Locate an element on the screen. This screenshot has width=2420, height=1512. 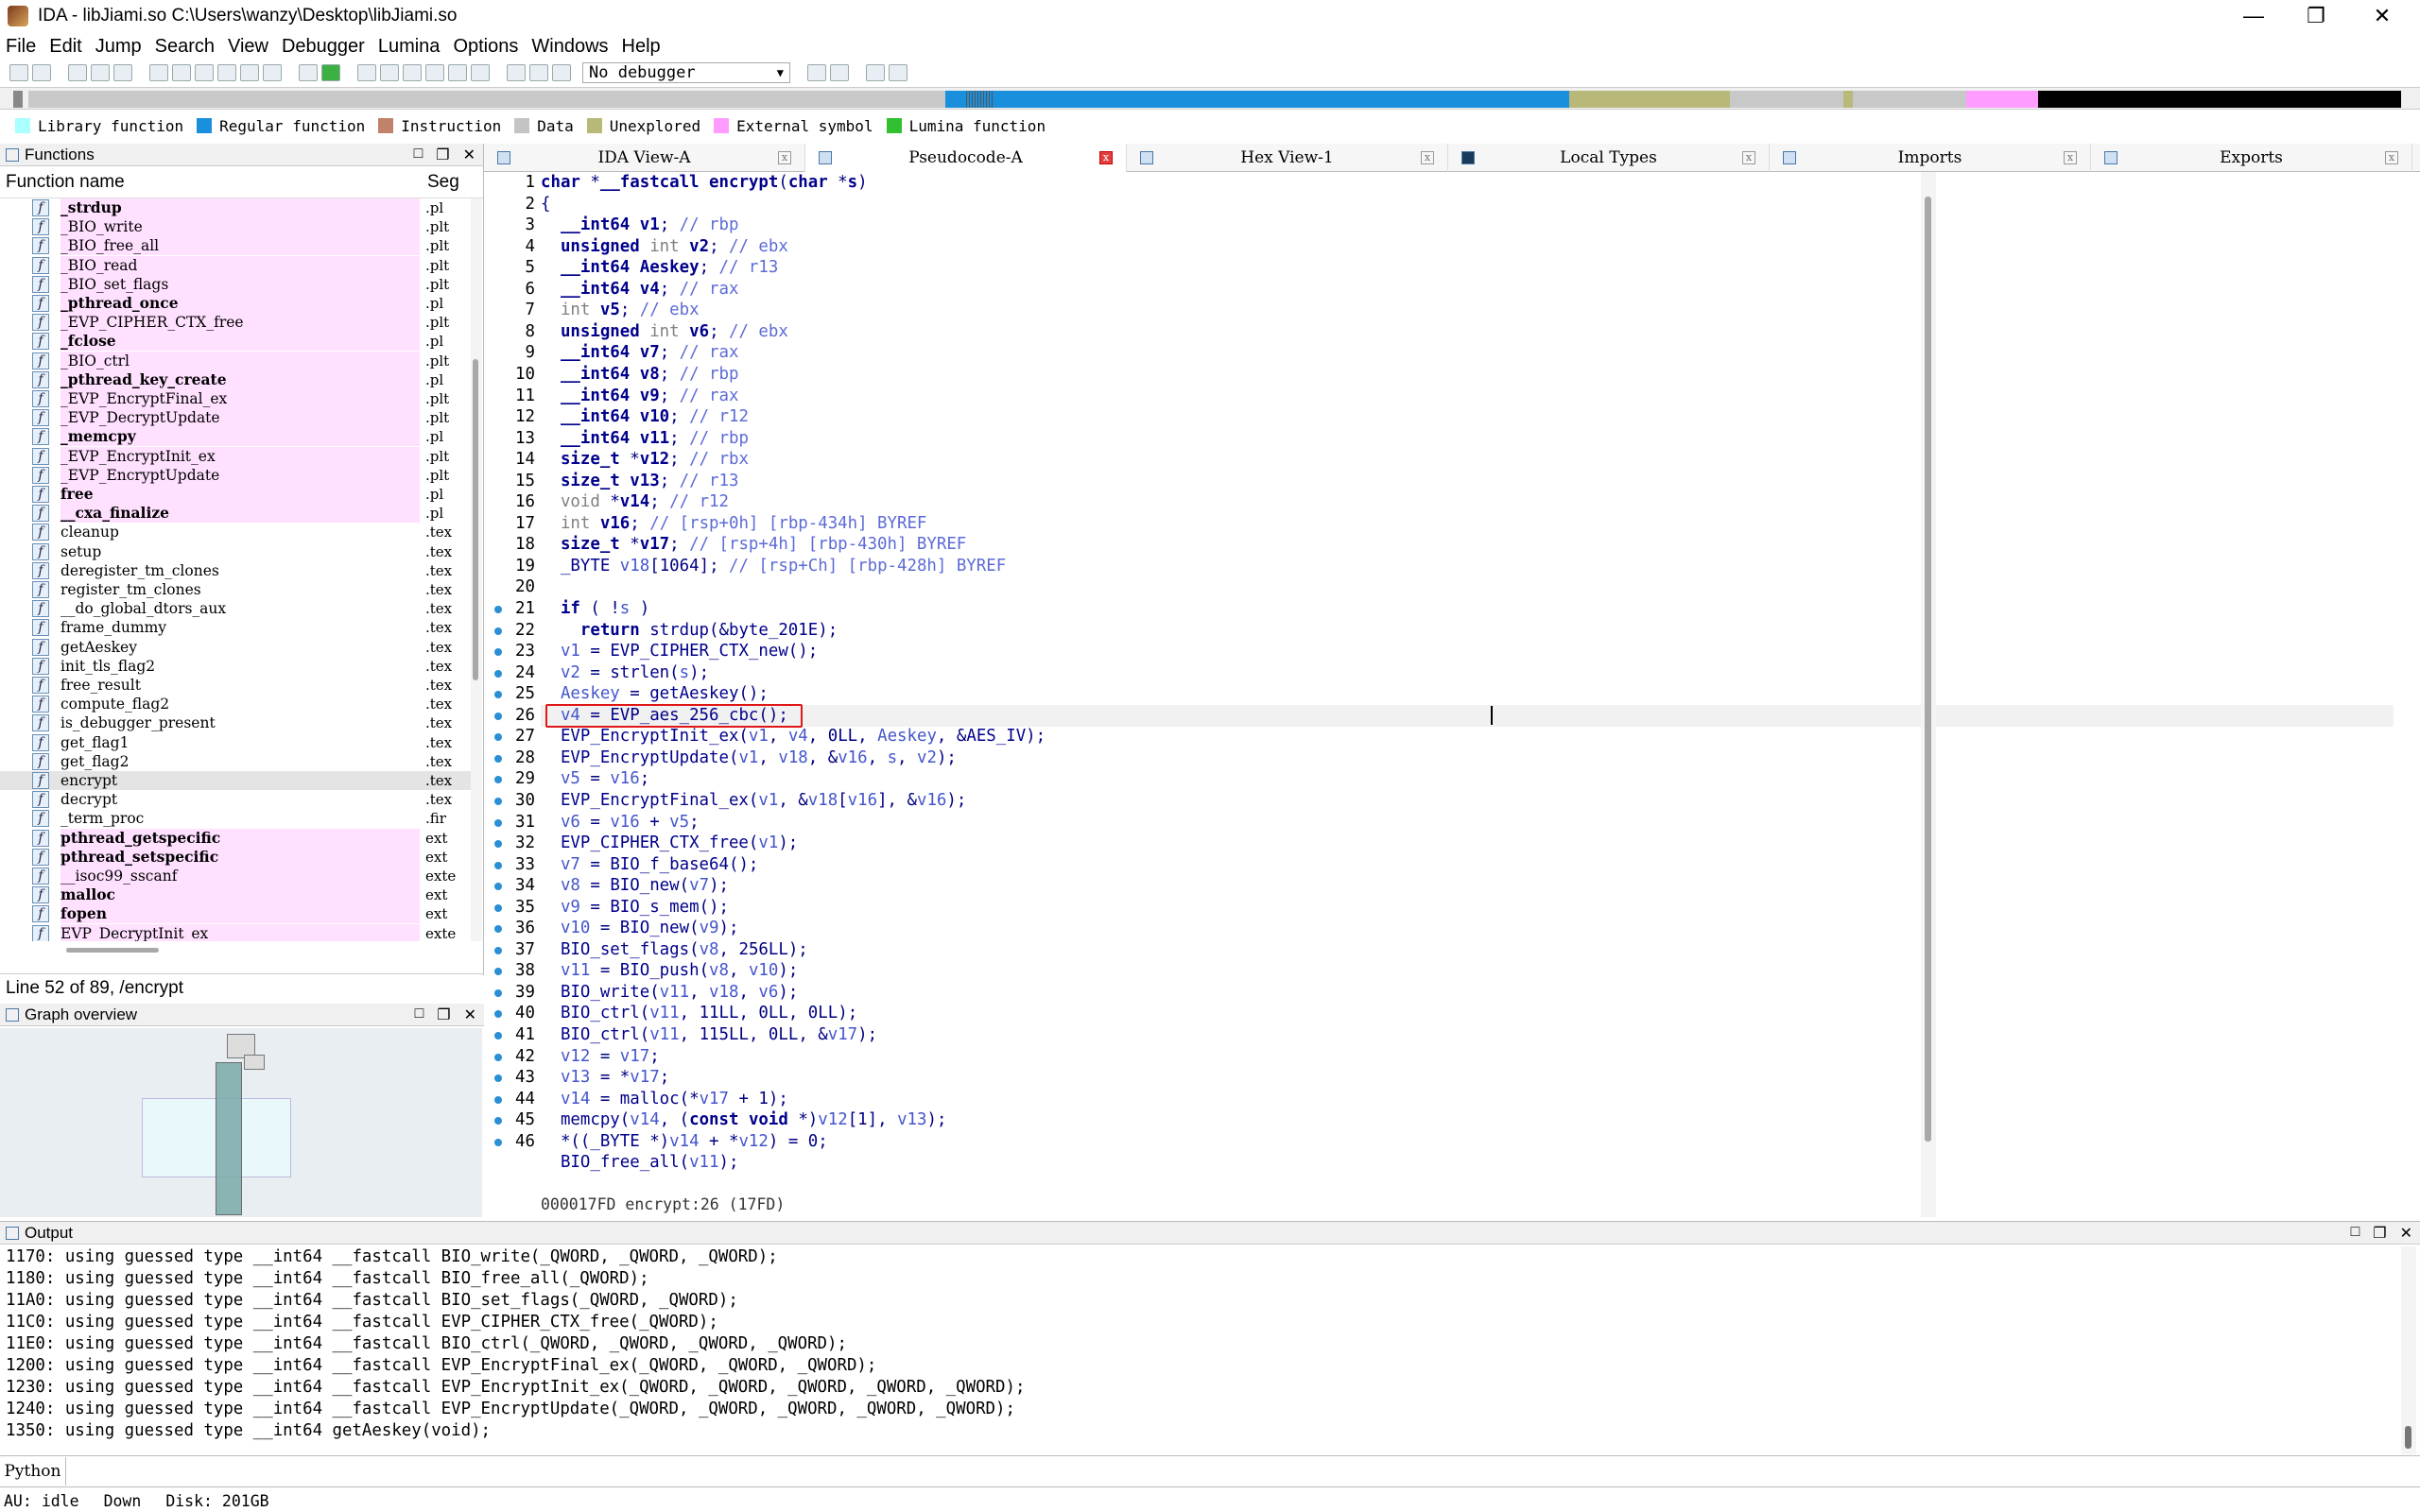
function-row: f _EVP_CIPHER_CTX_free .plt is located at coordinates (235, 323).